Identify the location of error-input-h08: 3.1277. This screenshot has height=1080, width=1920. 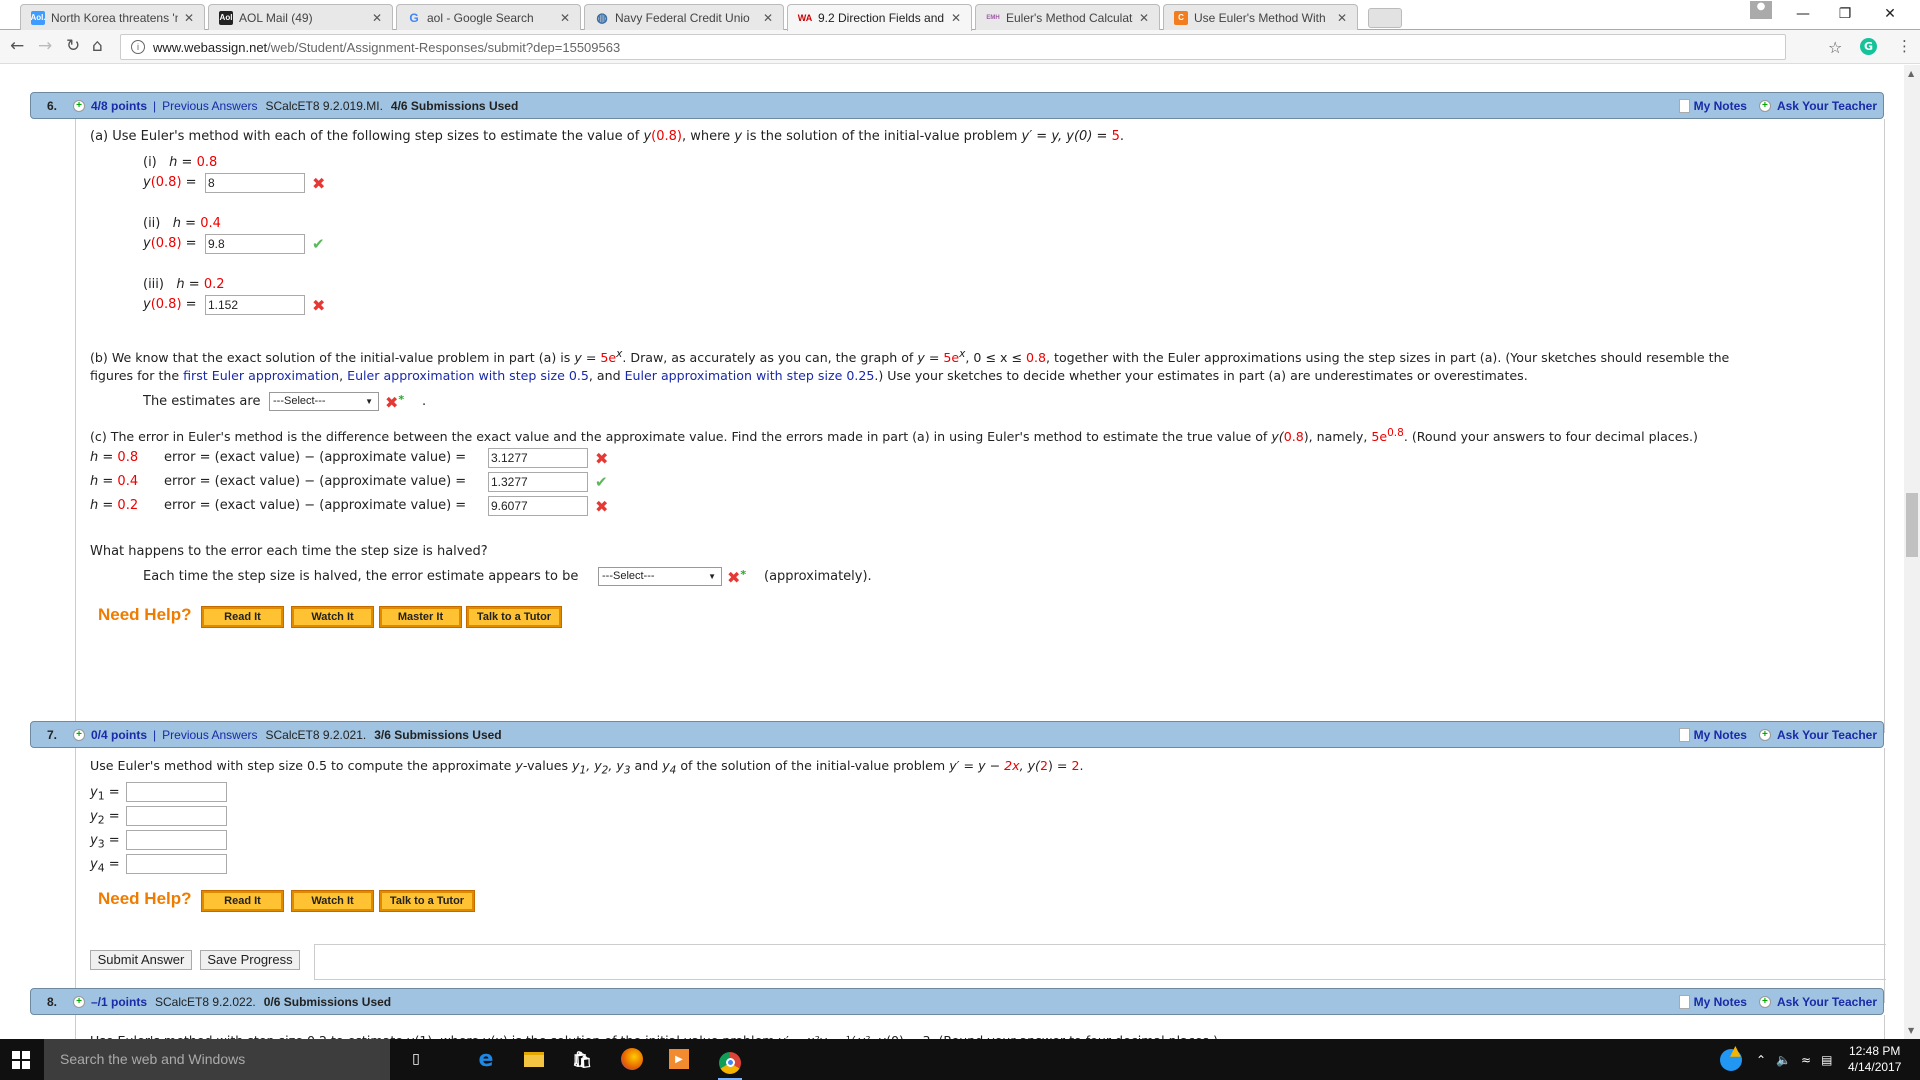
(538, 458).